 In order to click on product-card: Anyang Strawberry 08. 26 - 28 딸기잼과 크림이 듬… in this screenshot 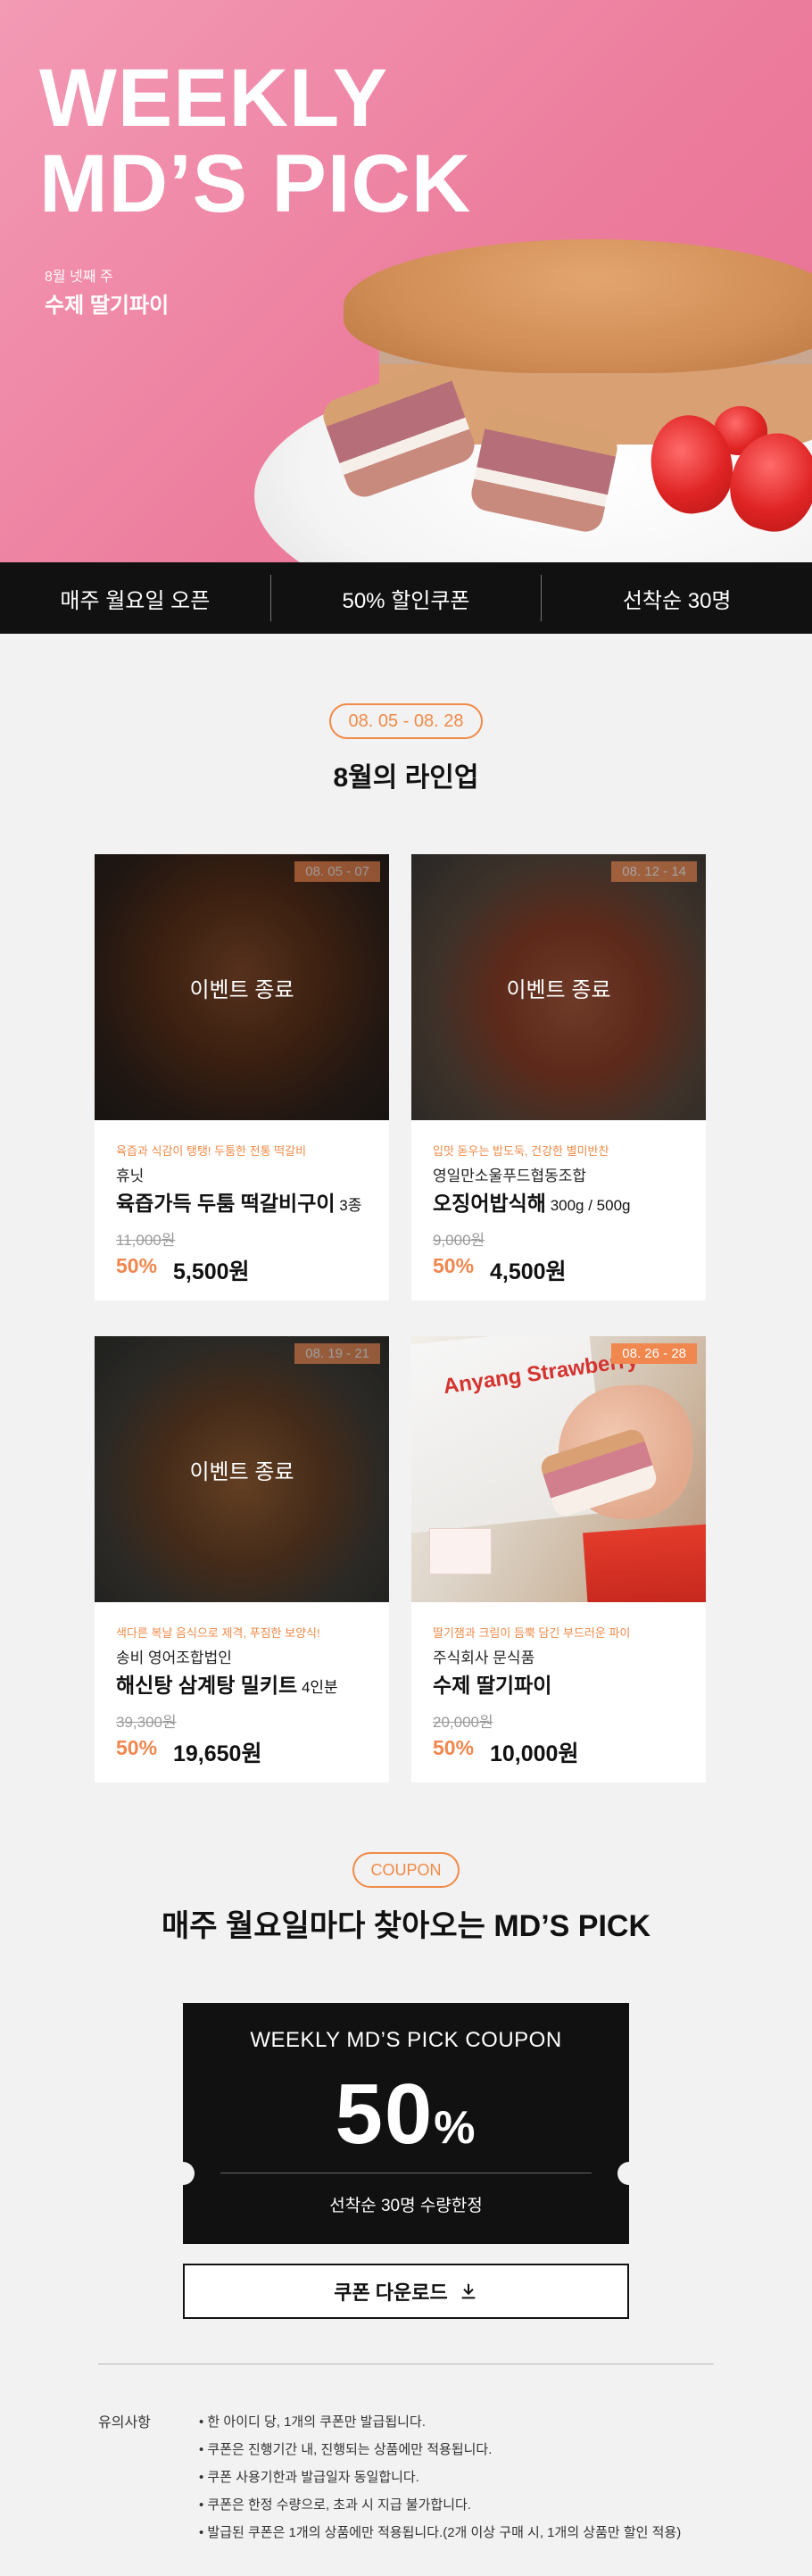, I will do `click(558, 1559)`.